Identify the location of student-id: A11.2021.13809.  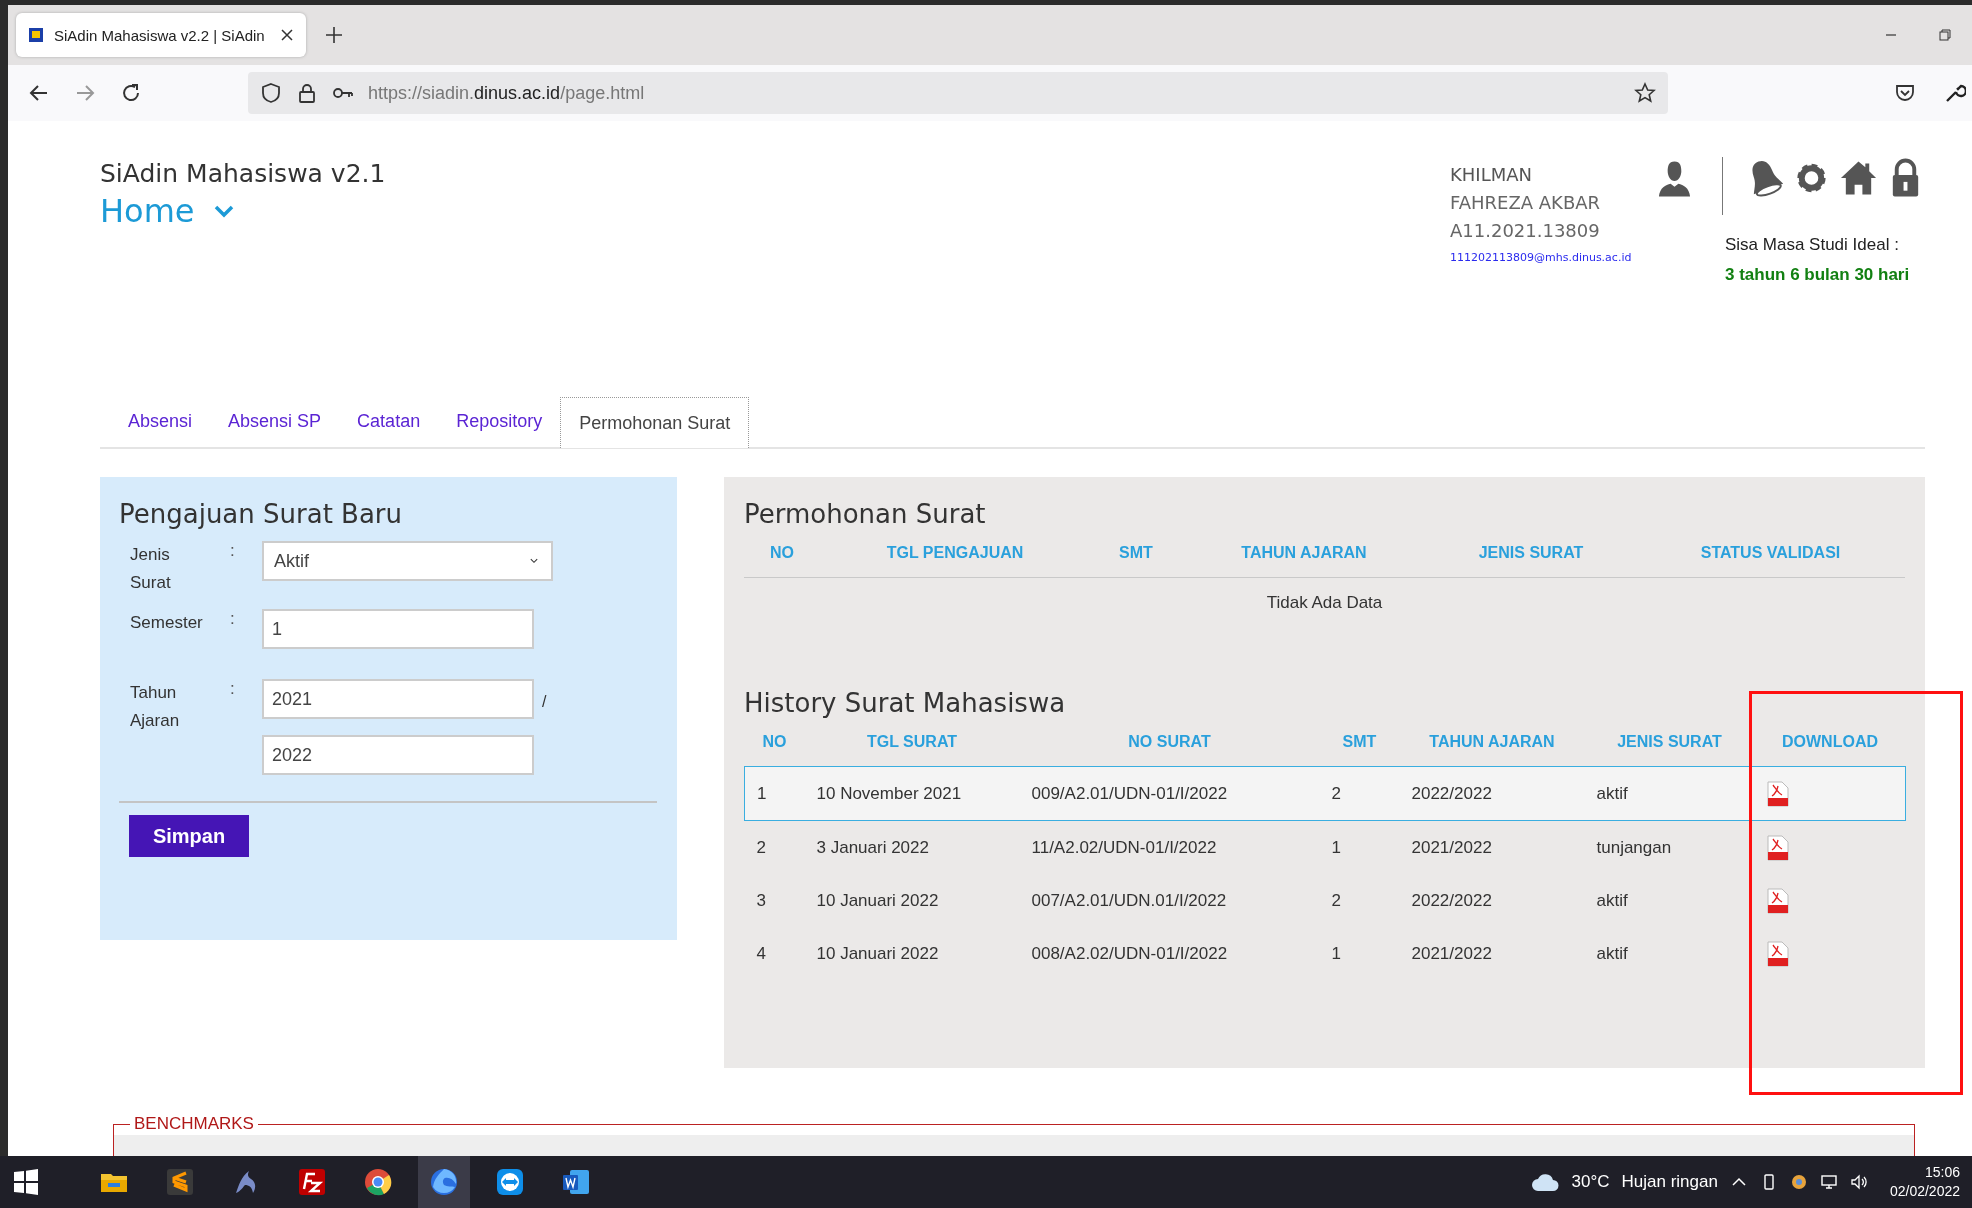
(1525, 231).